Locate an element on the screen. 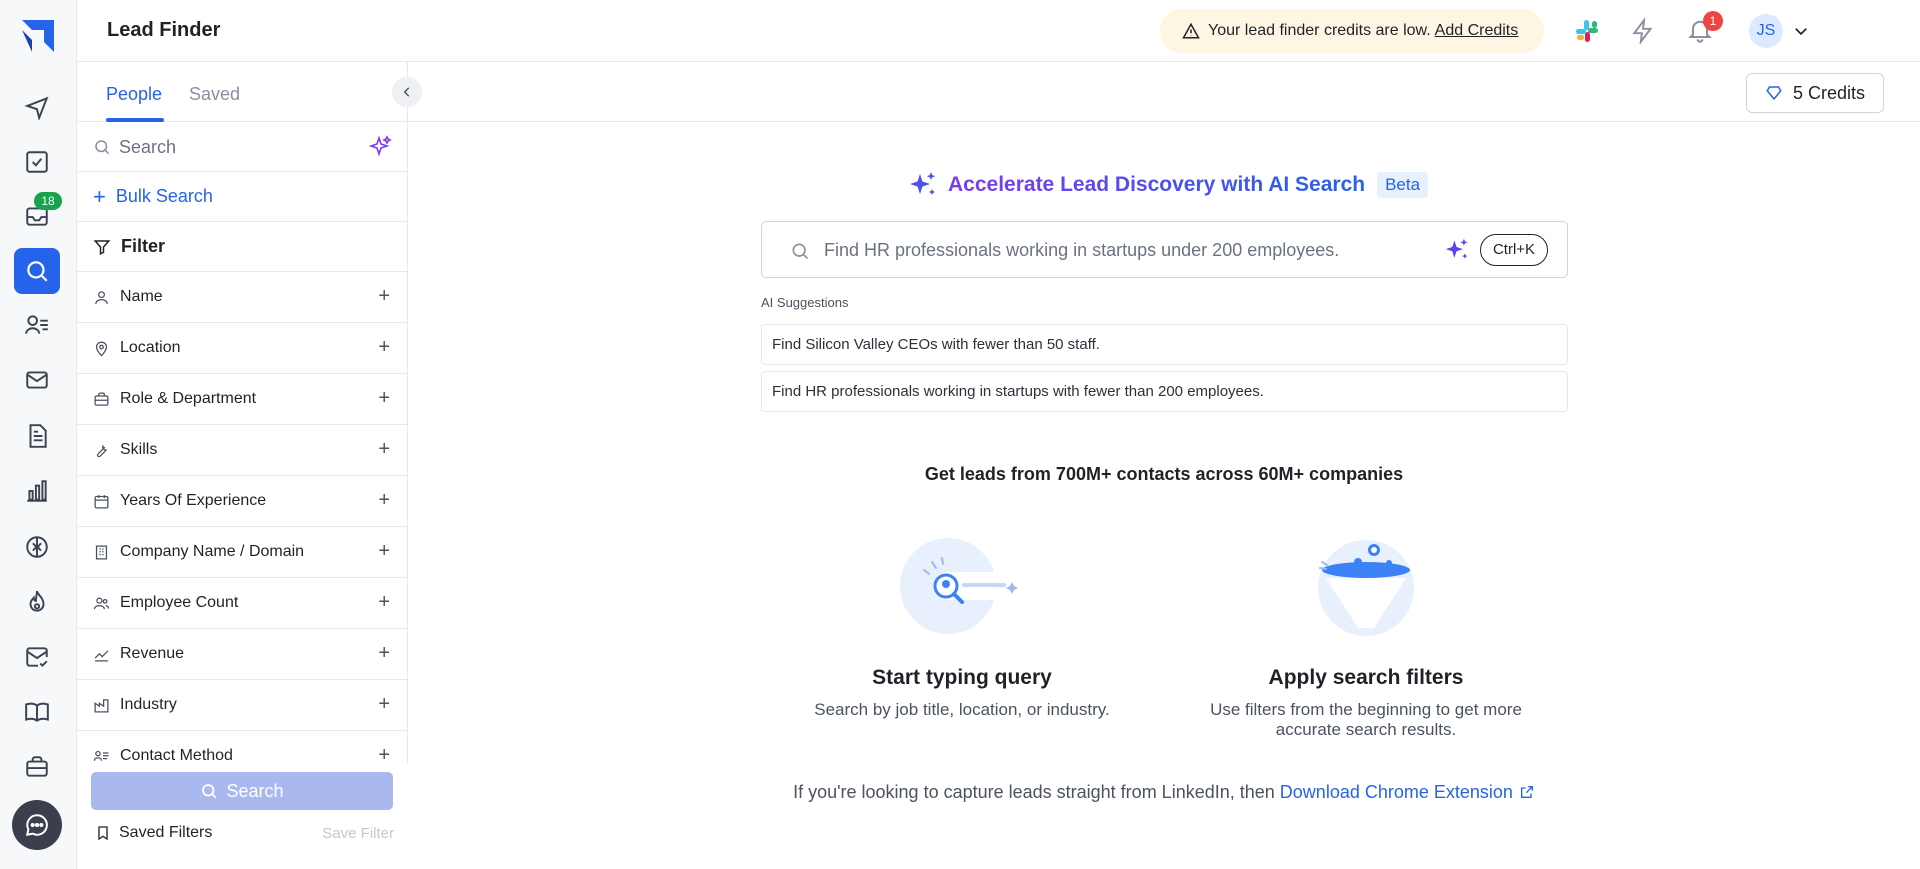 The image size is (1920, 869). wrench-icon is located at coordinates (101, 450).